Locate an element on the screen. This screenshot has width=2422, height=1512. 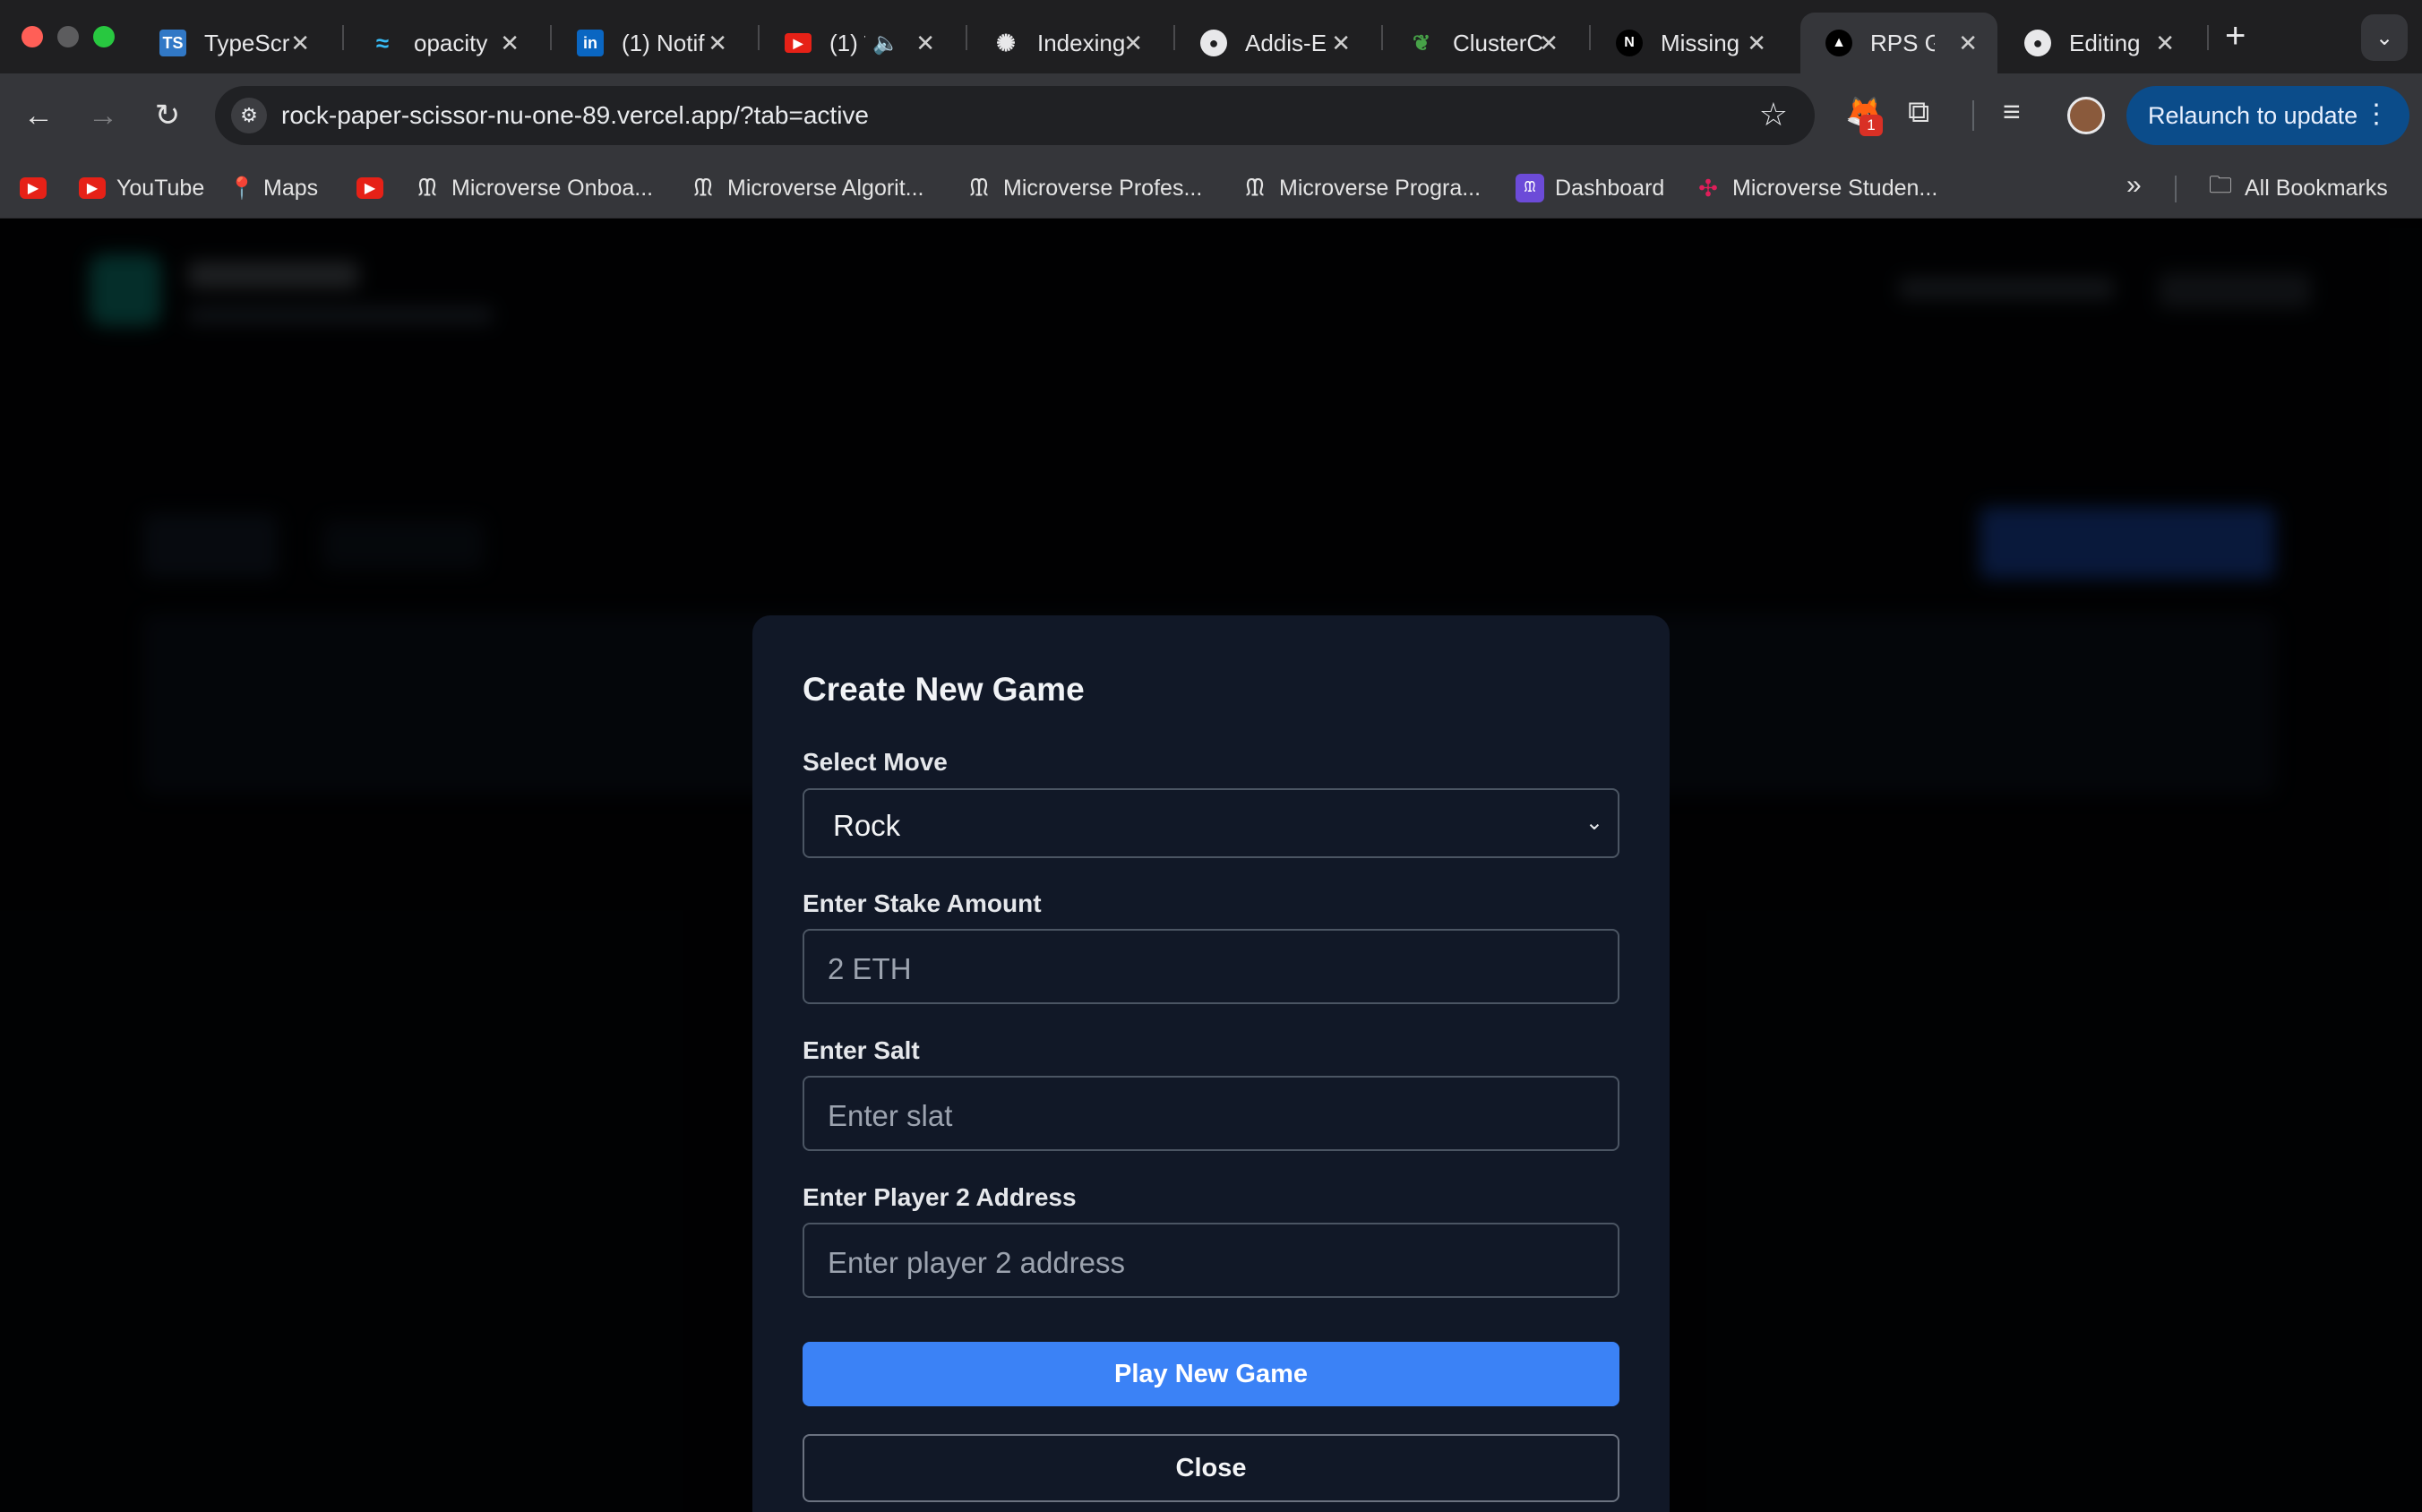
play-new-game-button: Play New Game is located at coordinates (1211, 1374).